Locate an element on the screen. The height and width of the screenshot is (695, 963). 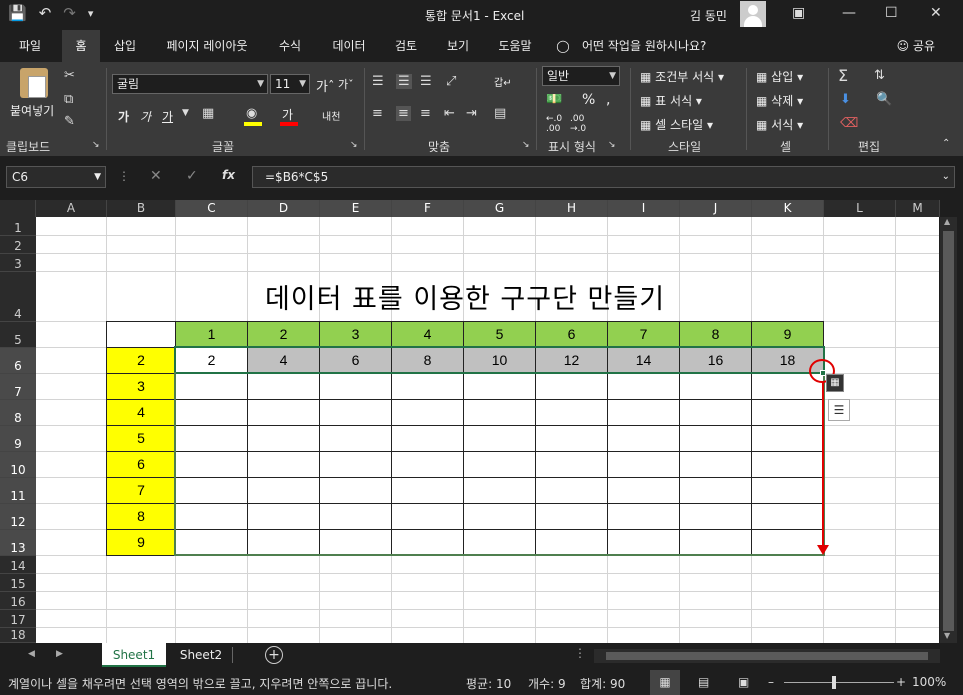
add-sheet-icon: + is located at coordinates (274, 655).